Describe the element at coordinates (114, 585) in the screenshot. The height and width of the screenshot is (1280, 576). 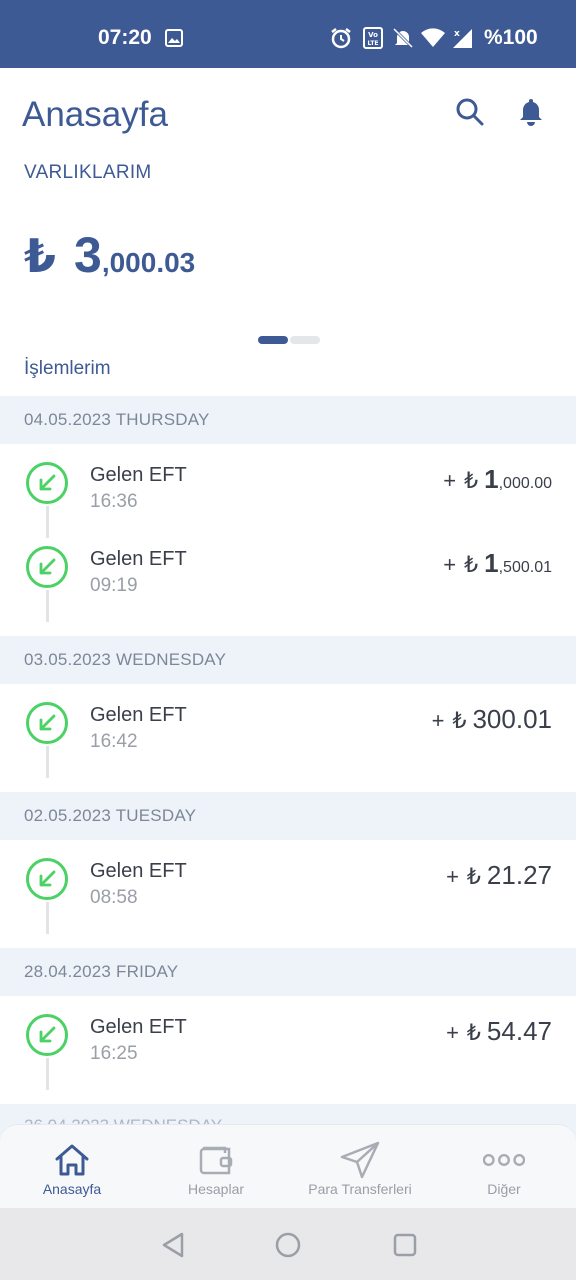
I see `transaction-time: 09:19` at that location.